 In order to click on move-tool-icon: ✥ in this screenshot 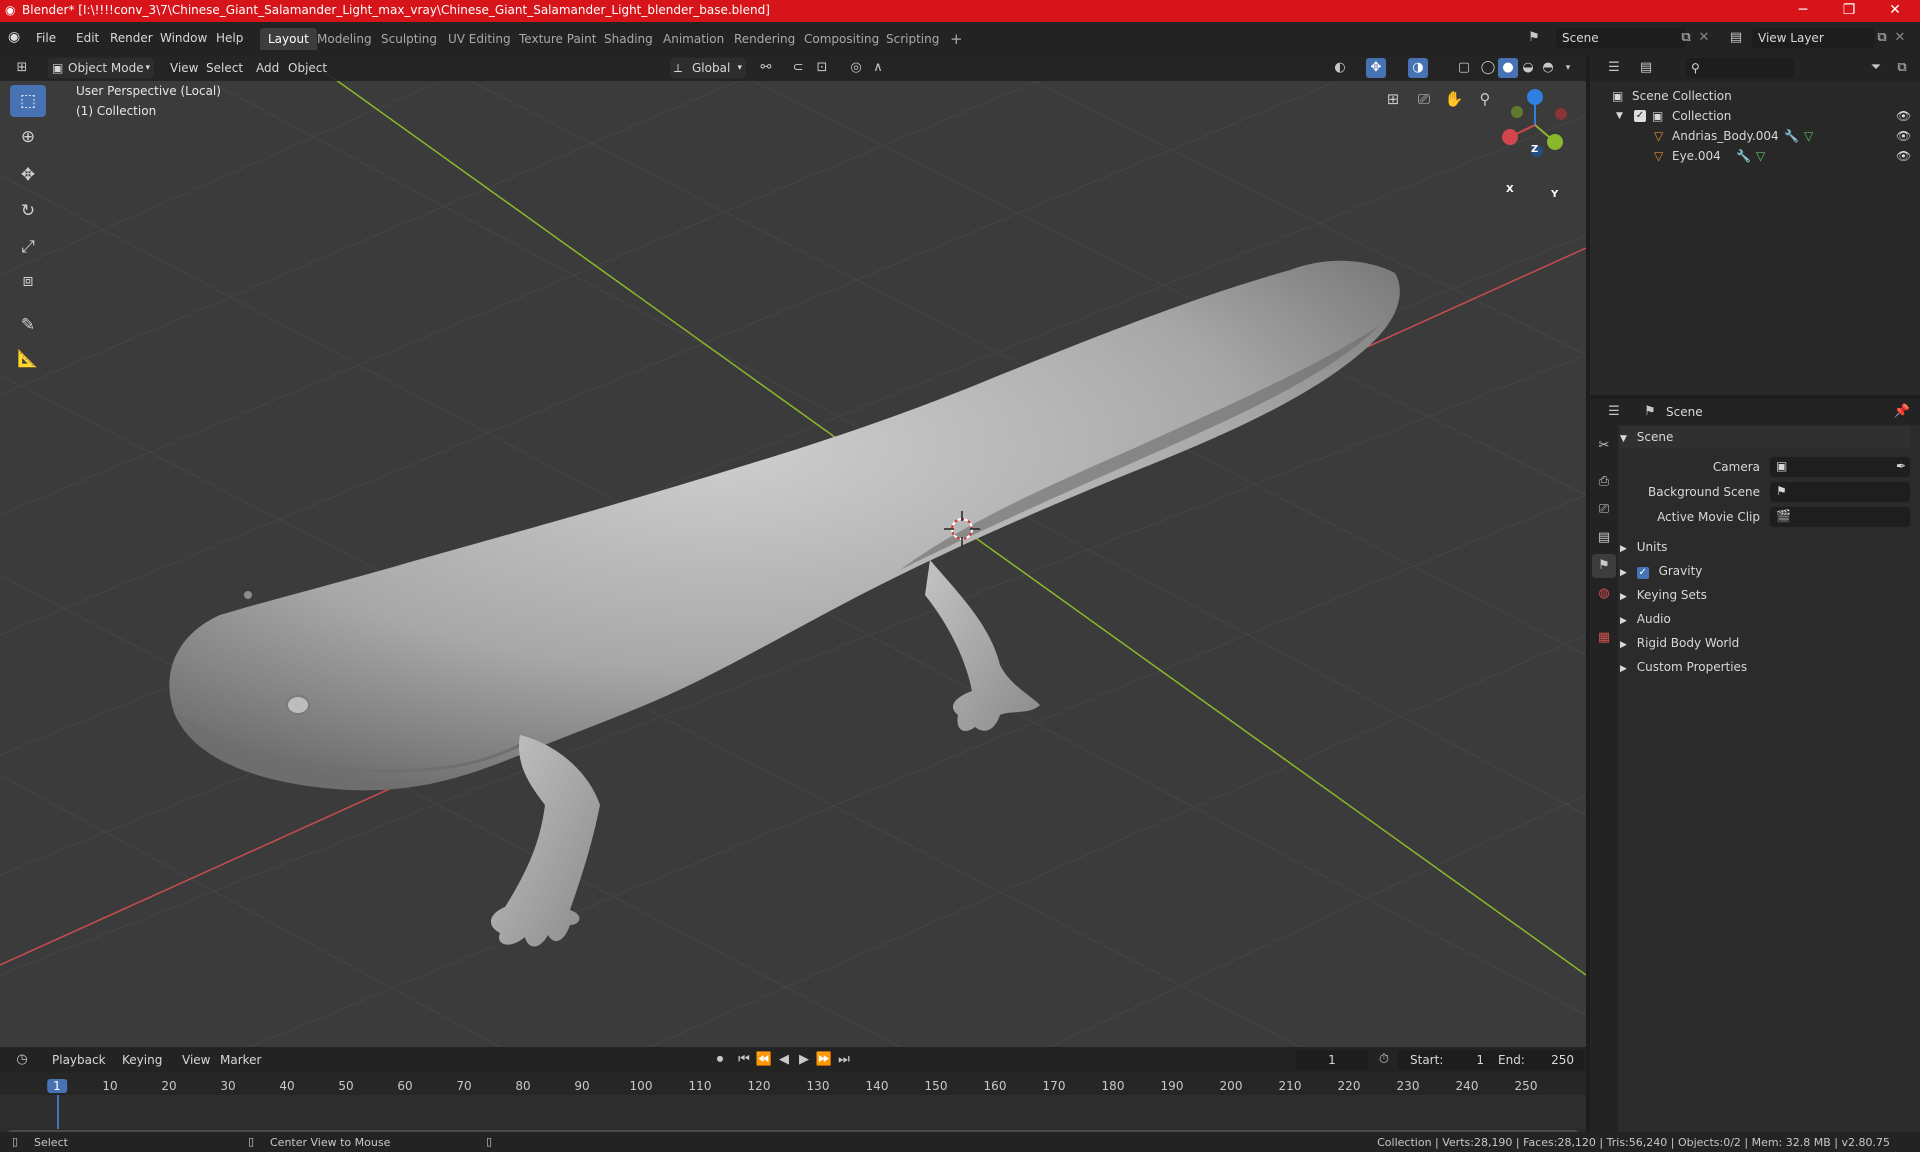, I will do `click(28, 175)`.